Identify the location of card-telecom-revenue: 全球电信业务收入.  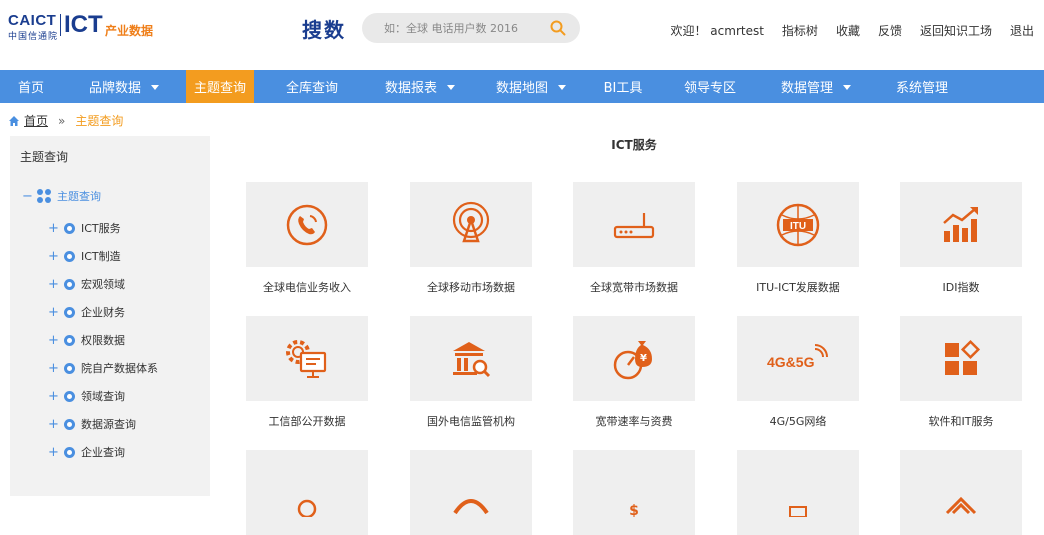
(307, 238).